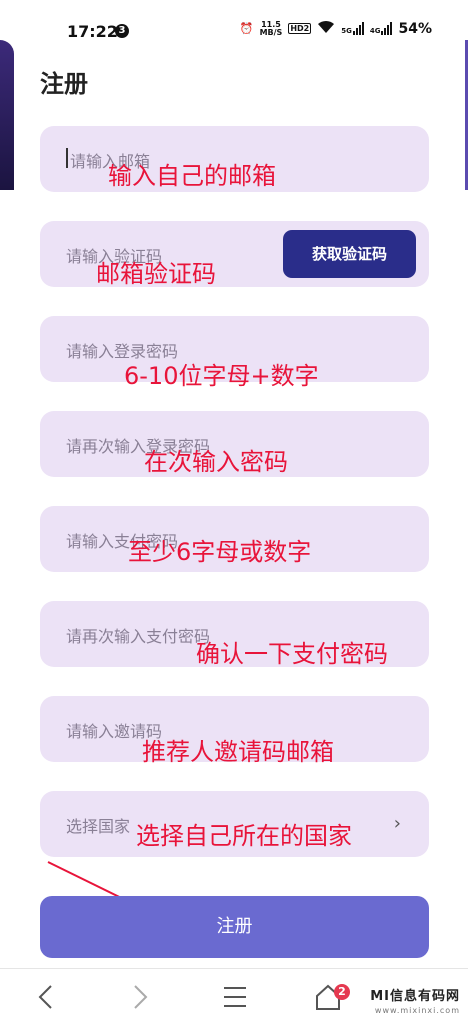  I want to click on clock: 17:22, so click(92, 31).